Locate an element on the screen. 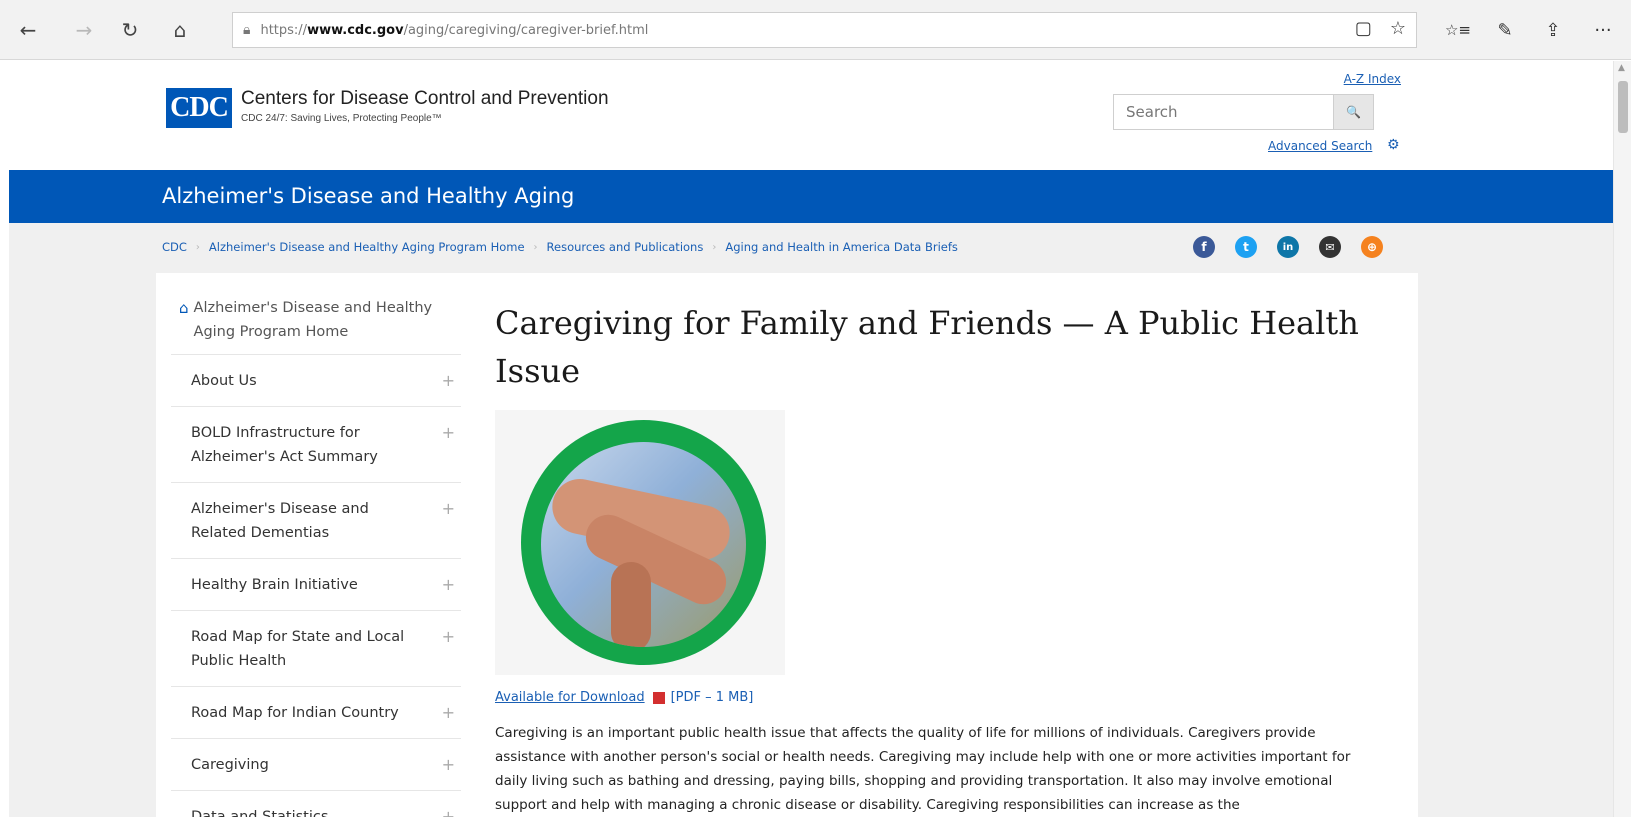 The image size is (1631, 817). share-button: ⇪ is located at coordinates (1553, 30).